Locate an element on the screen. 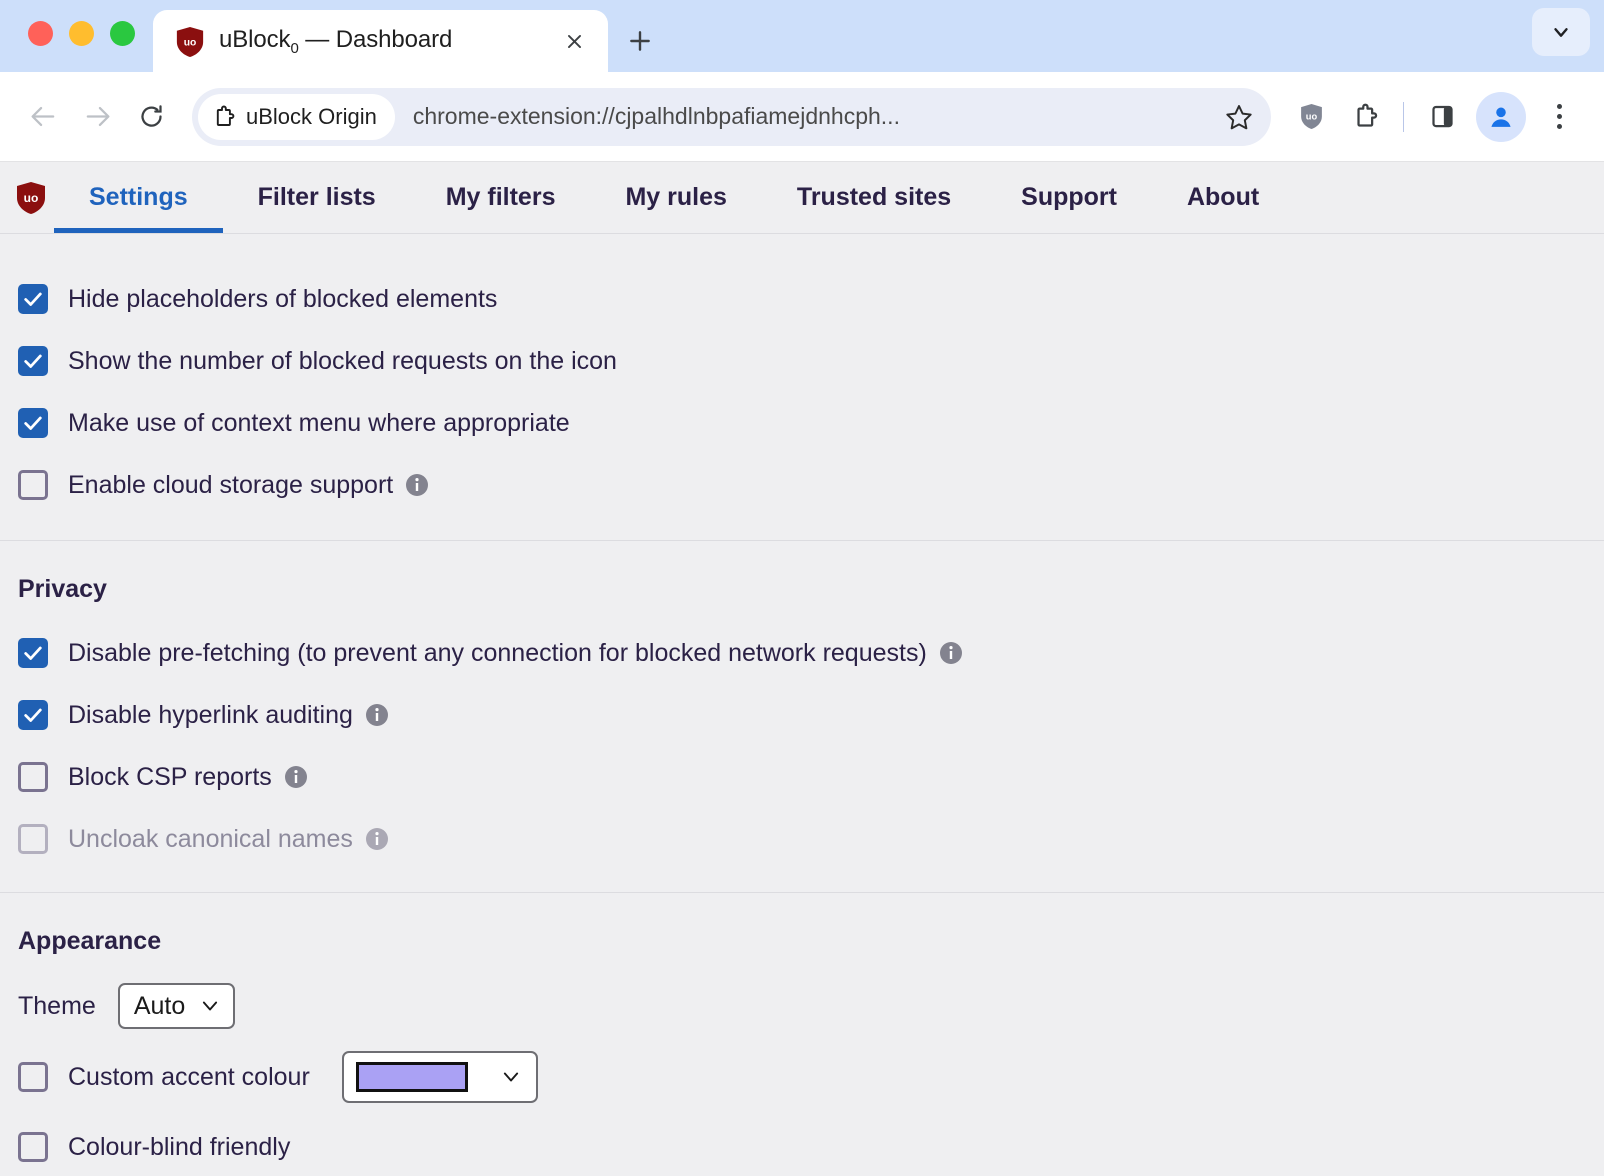 The height and width of the screenshot is (1176, 1604). close-window-button is located at coordinates (40, 33).